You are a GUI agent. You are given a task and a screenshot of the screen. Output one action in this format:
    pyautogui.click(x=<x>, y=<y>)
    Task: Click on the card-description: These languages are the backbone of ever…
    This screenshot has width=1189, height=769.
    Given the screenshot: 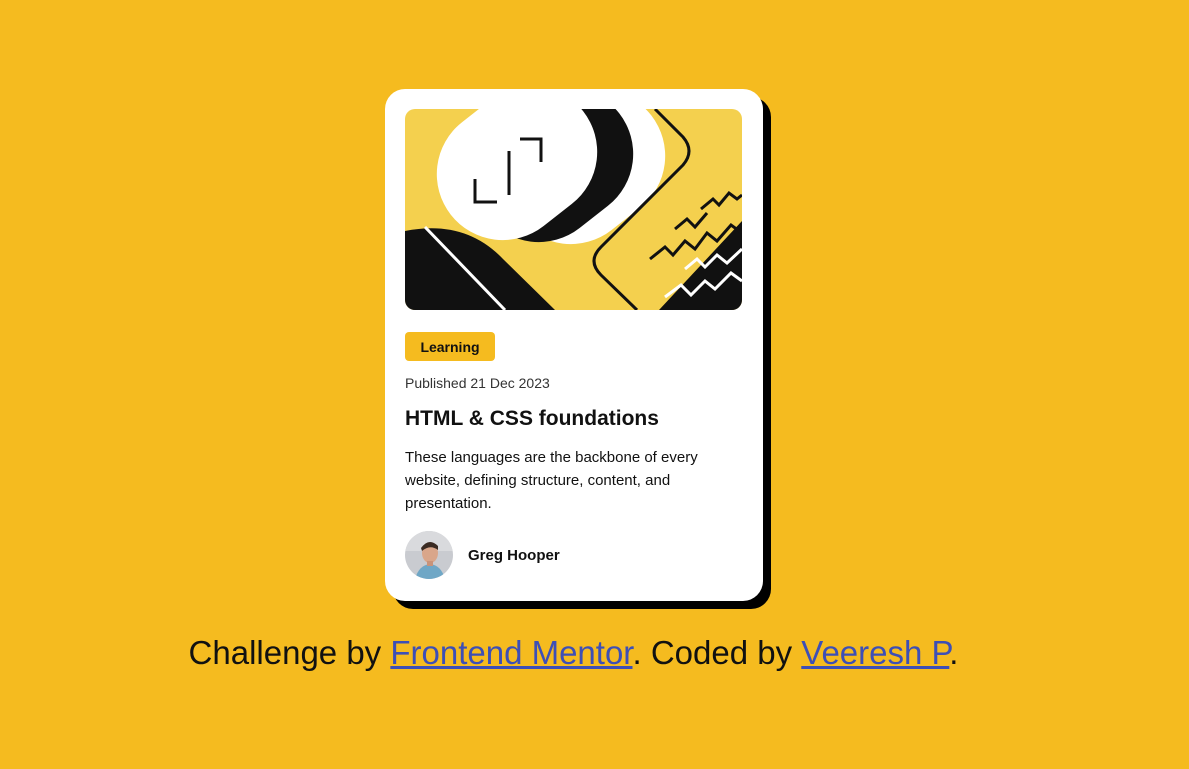 What is the action you would take?
    pyautogui.click(x=551, y=480)
    